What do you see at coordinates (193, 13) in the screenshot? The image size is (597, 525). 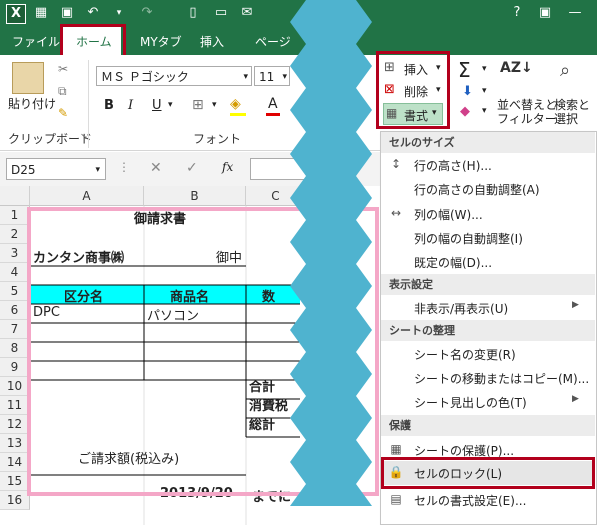 I see `new-file-icon: ▯` at bounding box center [193, 13].